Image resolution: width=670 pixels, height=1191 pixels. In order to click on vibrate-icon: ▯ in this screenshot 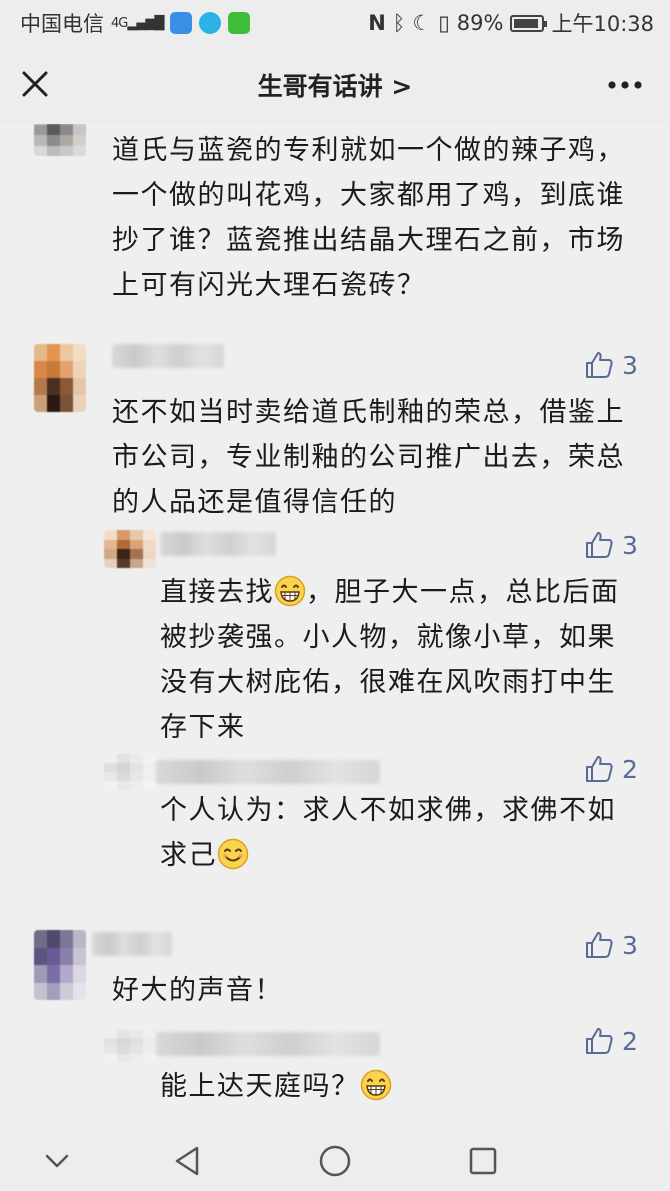, I will do `click(444, 23)`.